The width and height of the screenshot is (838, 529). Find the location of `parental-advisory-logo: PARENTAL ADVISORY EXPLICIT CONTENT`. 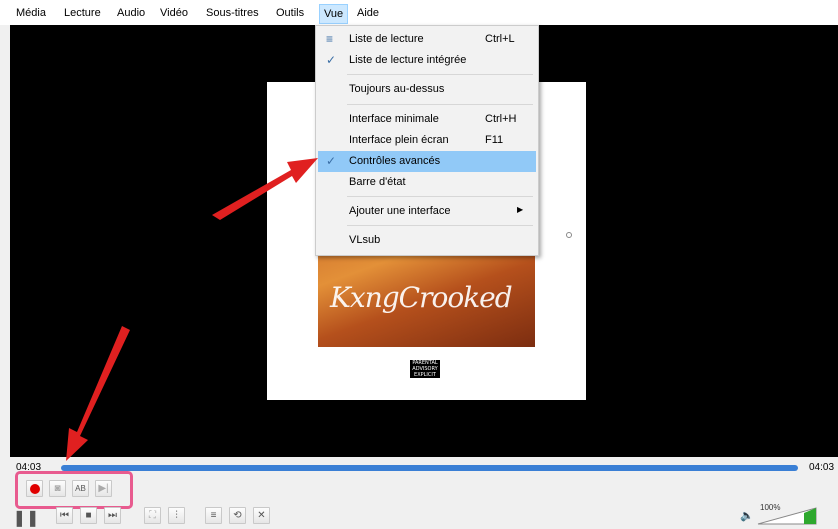

parental-advisory-logo: PARENTAL ADVISORY EXPLICIT CONTENT is located at coordinates (425, 372).